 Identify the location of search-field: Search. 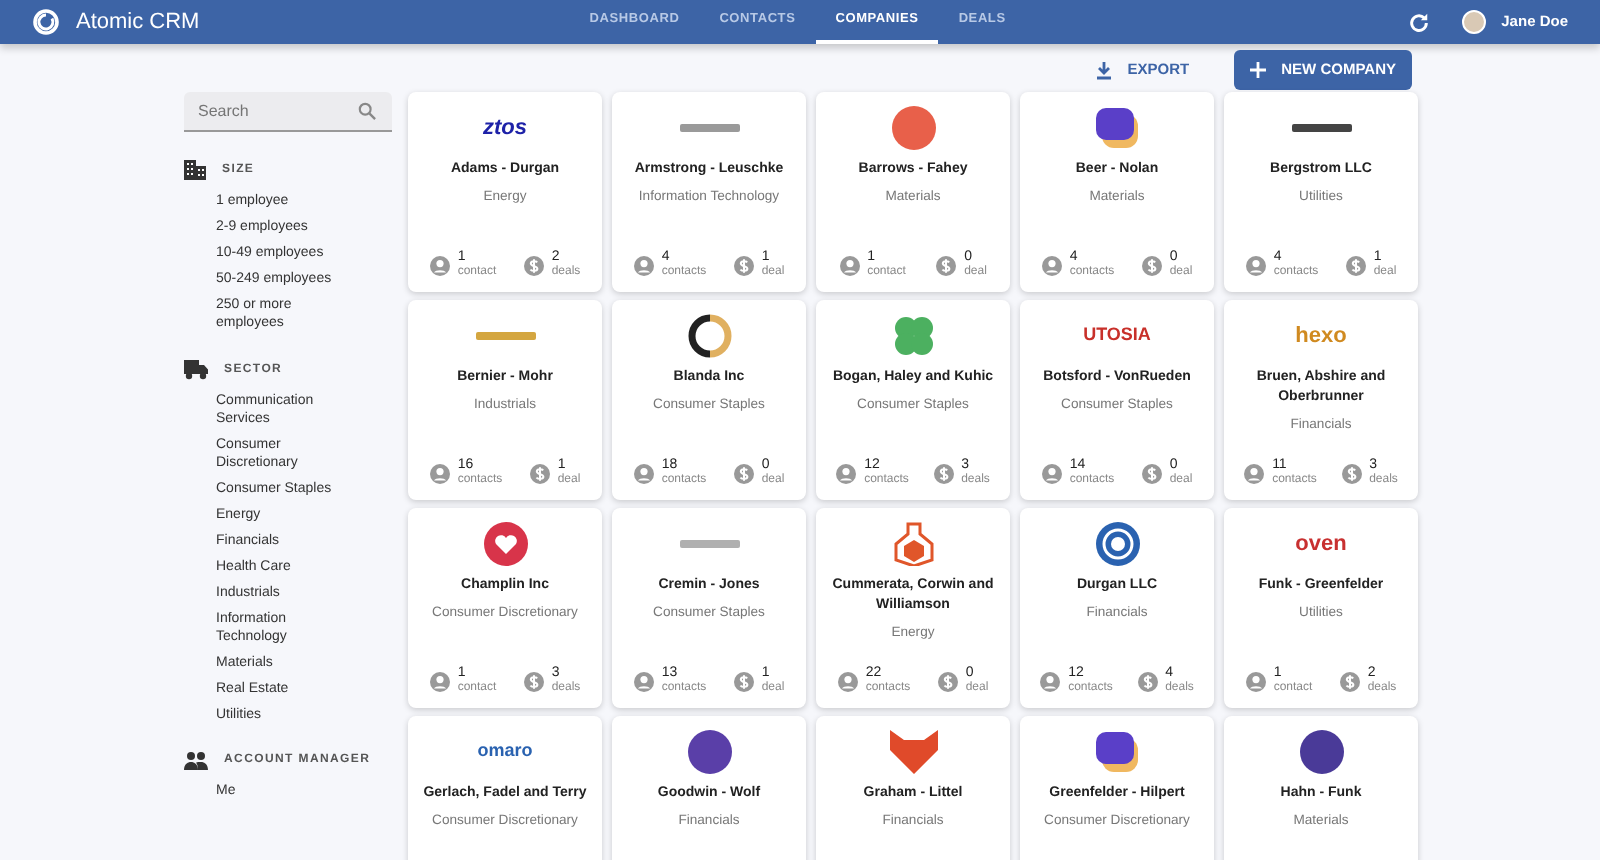
(288, 112).